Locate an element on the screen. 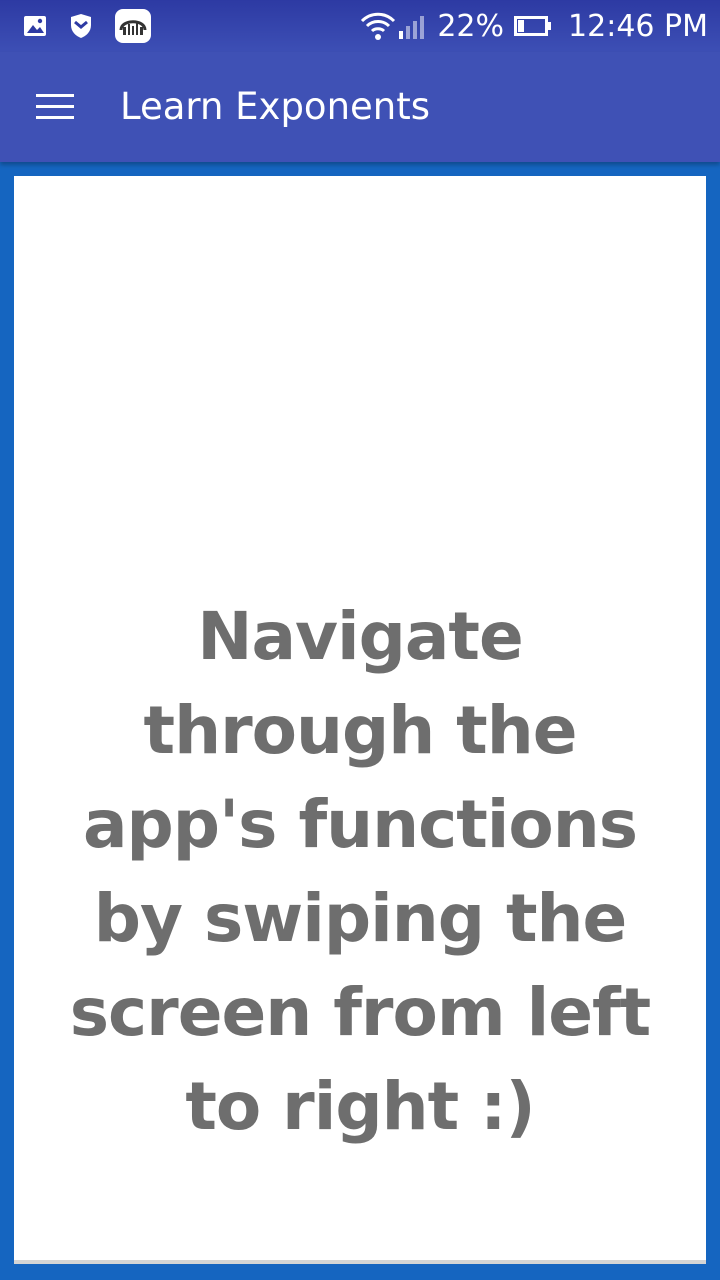  shield-icon is located at coordinates (81, 26).